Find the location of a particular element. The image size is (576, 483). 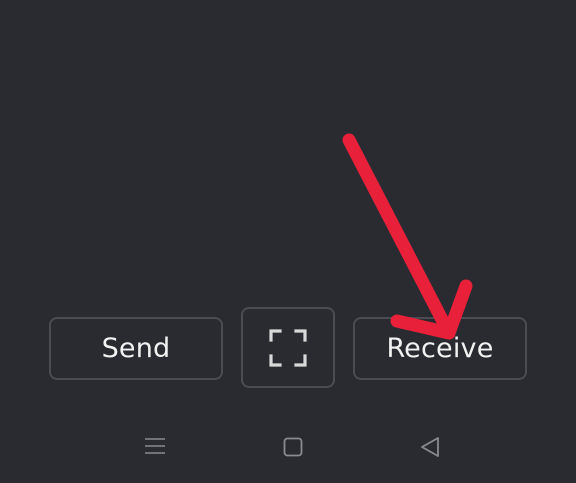

send-button: Send is located at coordinates (136, 348).